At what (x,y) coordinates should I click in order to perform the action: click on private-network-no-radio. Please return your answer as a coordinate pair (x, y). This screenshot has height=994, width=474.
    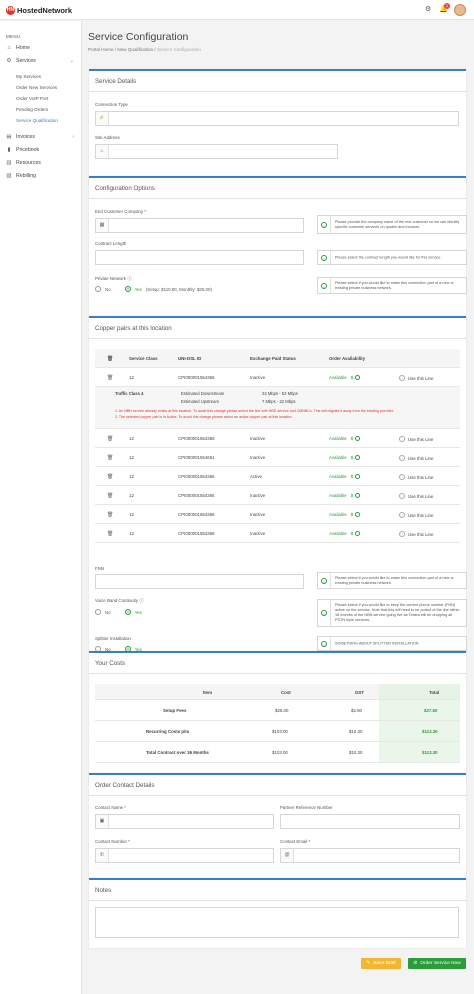
    Looking at the image, I should click on (98, 289).